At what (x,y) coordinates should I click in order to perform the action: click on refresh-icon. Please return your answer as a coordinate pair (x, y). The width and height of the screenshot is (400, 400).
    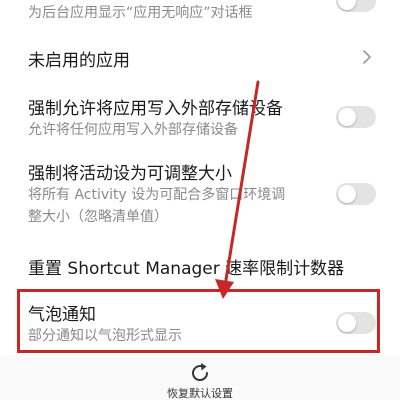
    Looking at the image, I should click on (200, 372).